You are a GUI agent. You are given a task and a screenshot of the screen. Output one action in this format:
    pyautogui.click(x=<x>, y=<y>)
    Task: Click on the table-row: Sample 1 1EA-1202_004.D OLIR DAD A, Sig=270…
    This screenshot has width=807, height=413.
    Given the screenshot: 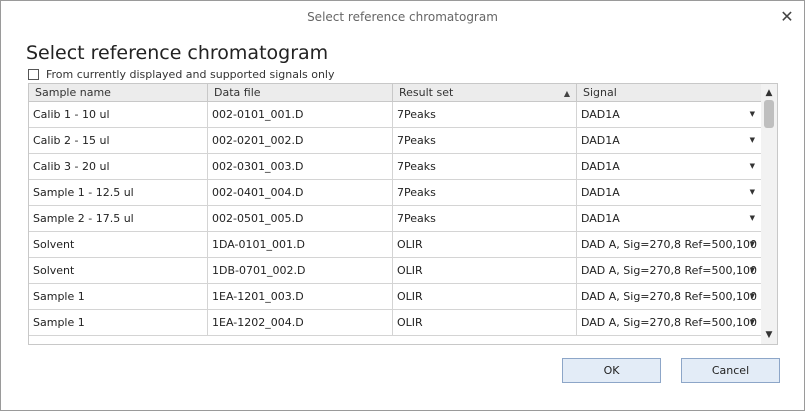 What is the action you would take?
    pyautogui.click(x=395, y=323)
    